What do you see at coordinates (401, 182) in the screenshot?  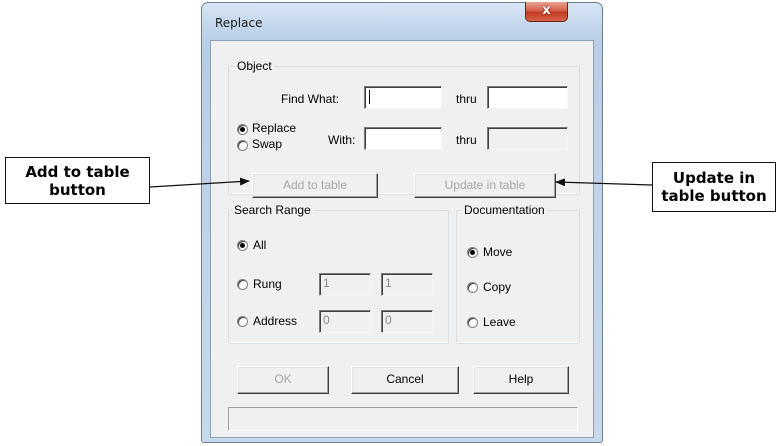 I see `callout-arrows` at bounding box center [401, 182].